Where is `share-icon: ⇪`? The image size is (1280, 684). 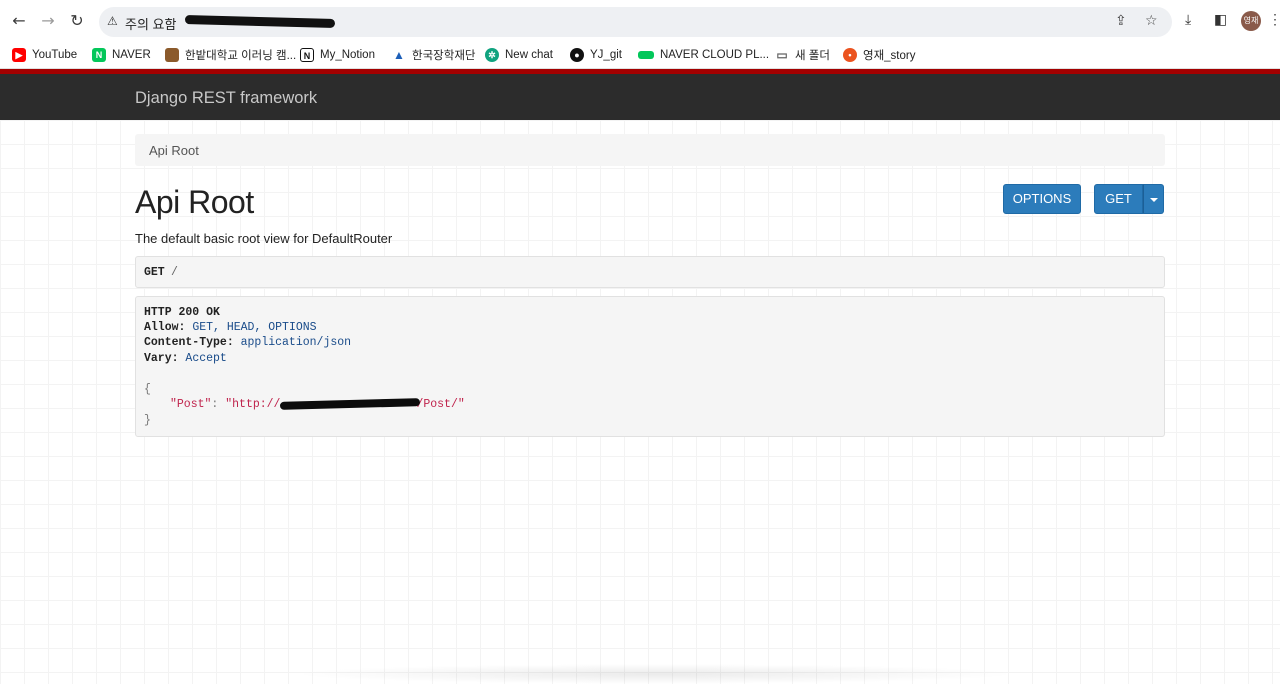
share-icon: ⇪ is located at coordinates (1121, 21).